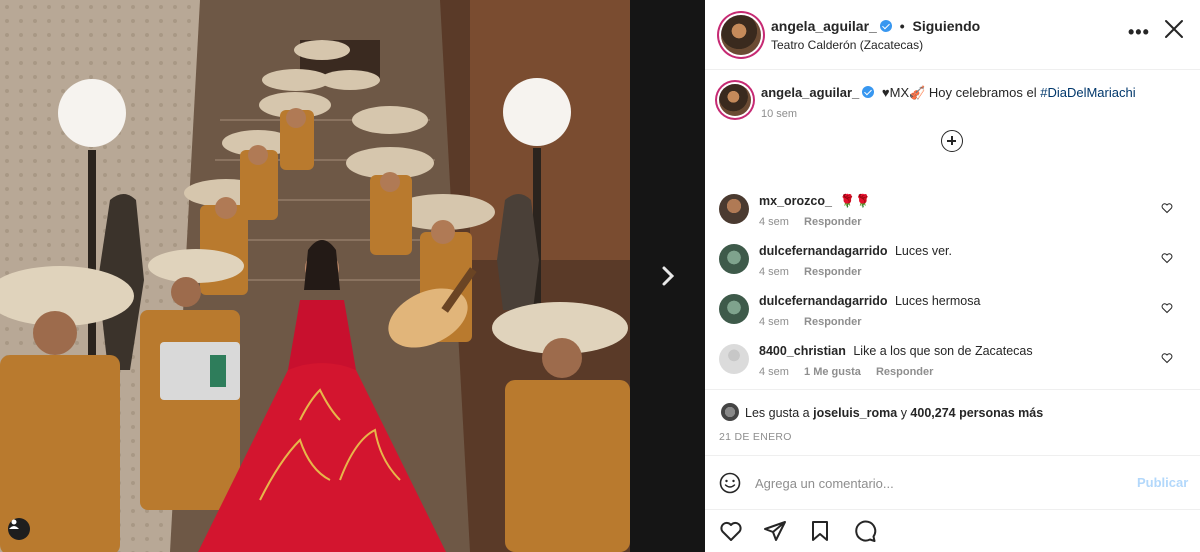 The image size is (1200, 552). Describe the element at coordinates (1162, 482) in the screenshot. I see `publish-button: Publicar` at that location.